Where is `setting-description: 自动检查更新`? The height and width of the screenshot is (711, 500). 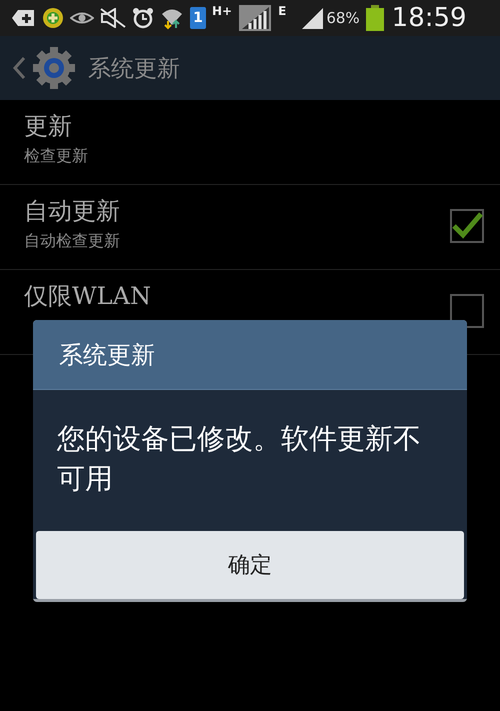
setting-description: 自动检查更新 is located at coordinates (72, 241).